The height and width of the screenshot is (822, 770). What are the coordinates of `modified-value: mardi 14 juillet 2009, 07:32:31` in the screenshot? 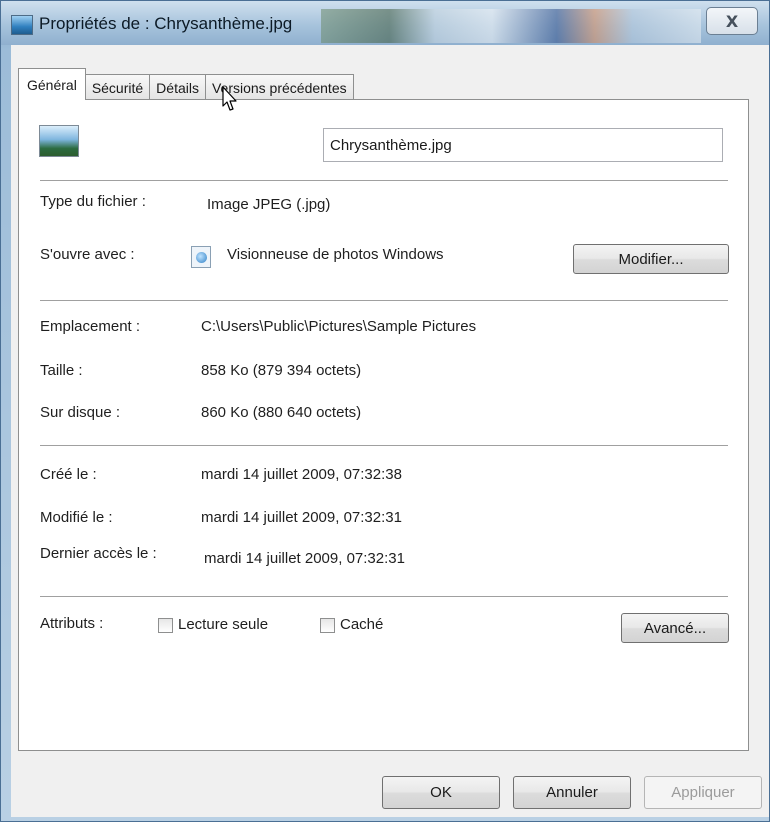 It's located at (301, 517).